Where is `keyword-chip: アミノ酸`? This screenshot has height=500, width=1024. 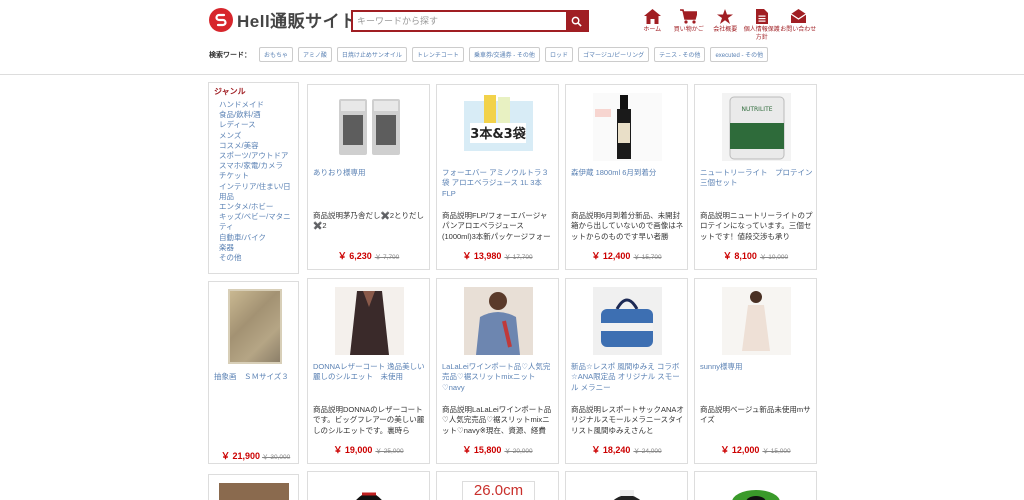
keyword-chip: アミノ酸 is located at coordinates (315, 54).